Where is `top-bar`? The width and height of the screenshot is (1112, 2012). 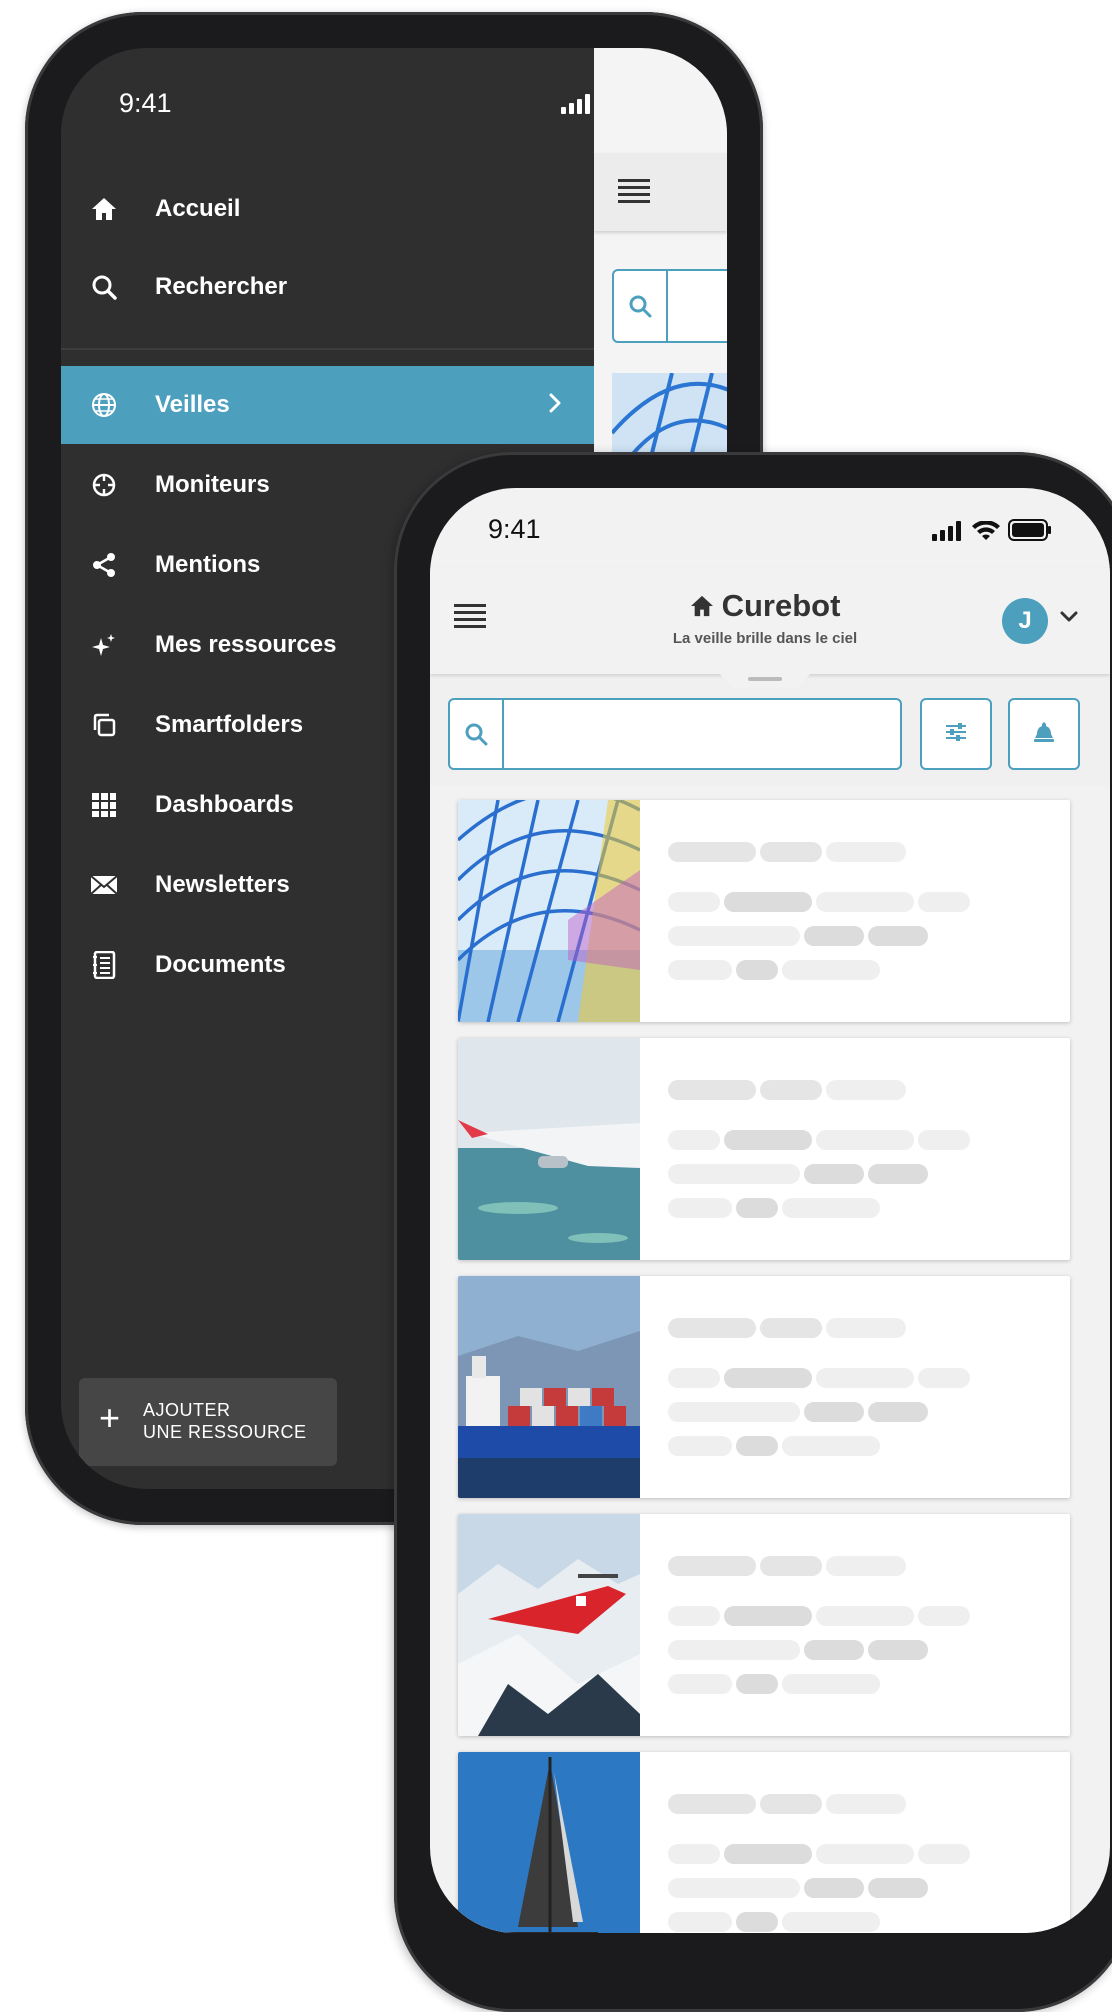 top-bar is located at coordinates (660, 192).